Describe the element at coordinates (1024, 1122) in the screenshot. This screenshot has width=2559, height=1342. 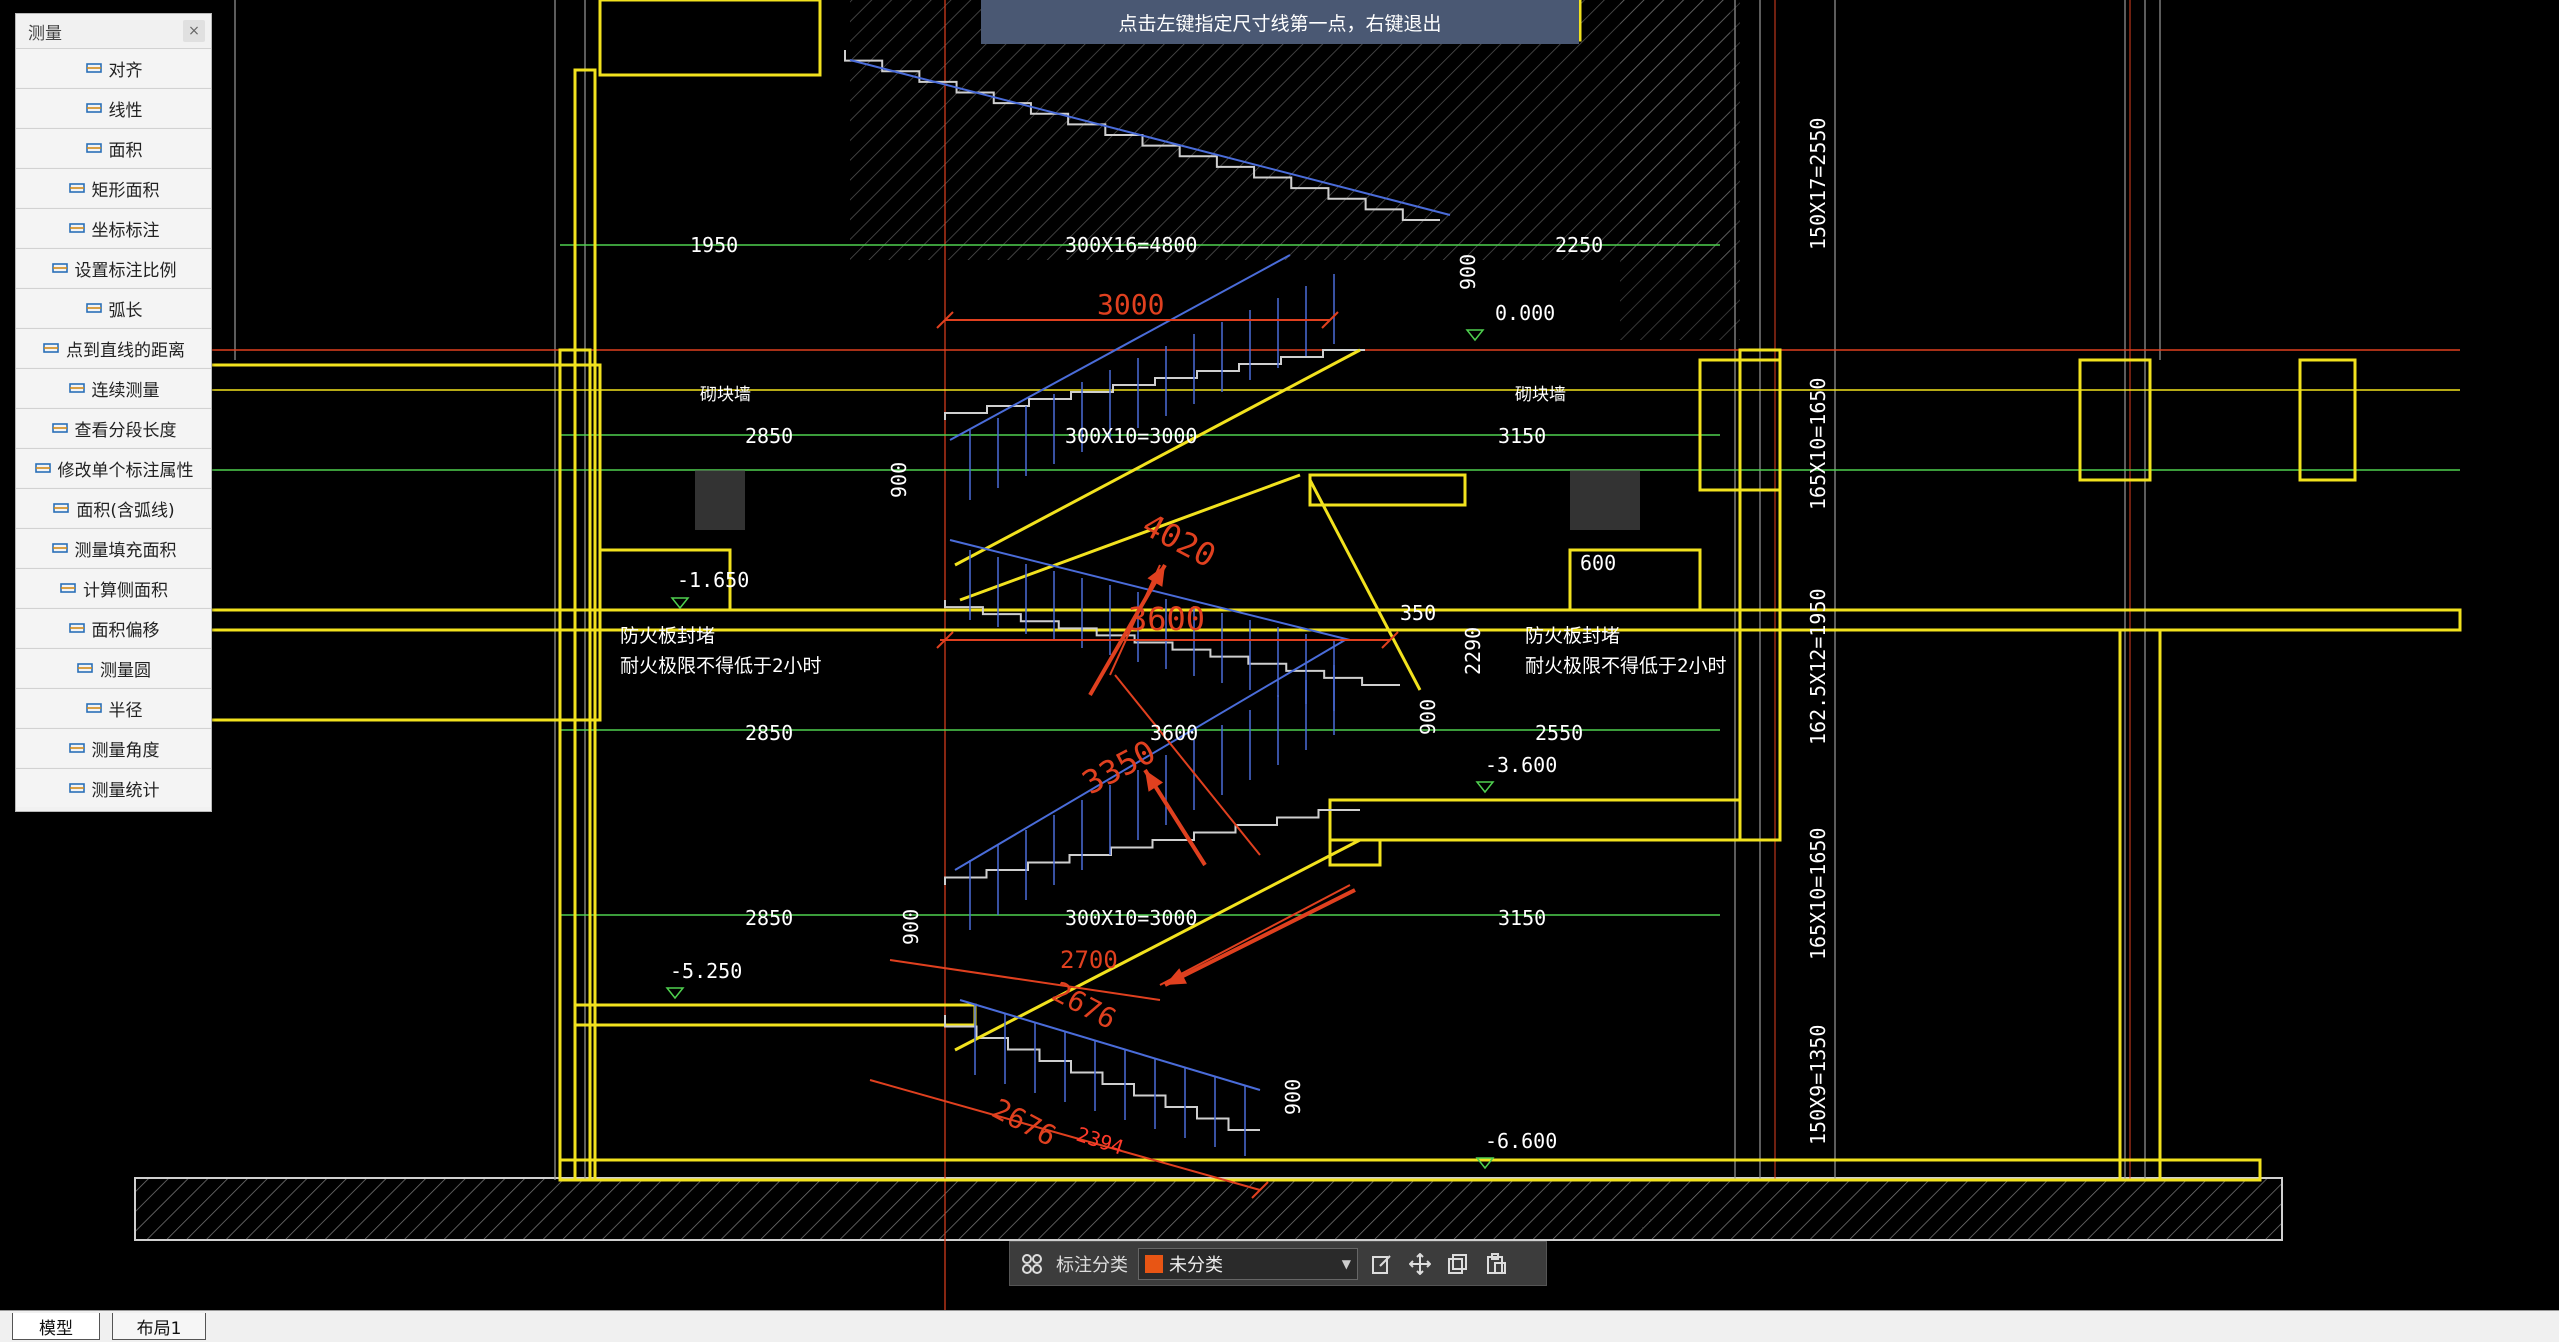
I see `measure-dim: 2676` at that location.